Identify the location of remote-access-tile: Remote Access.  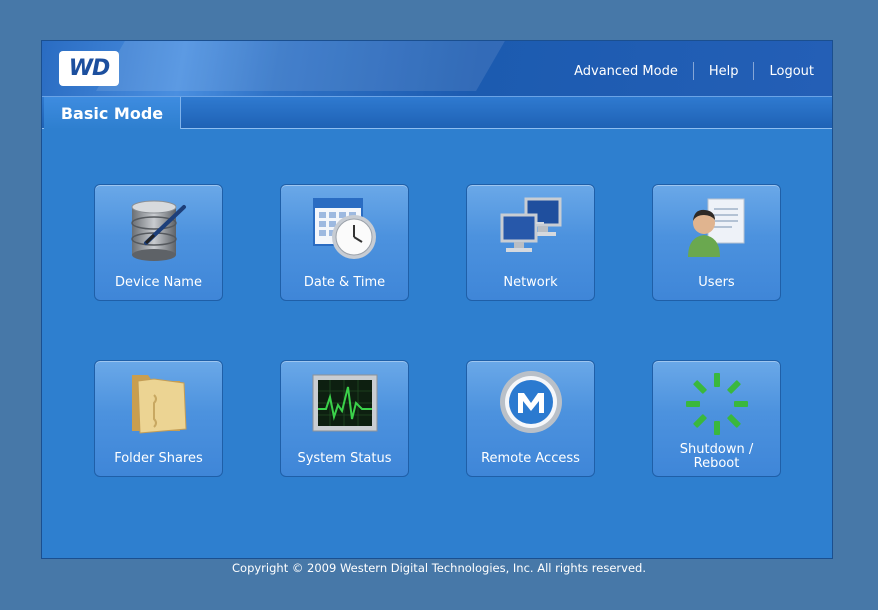
(530, 418).